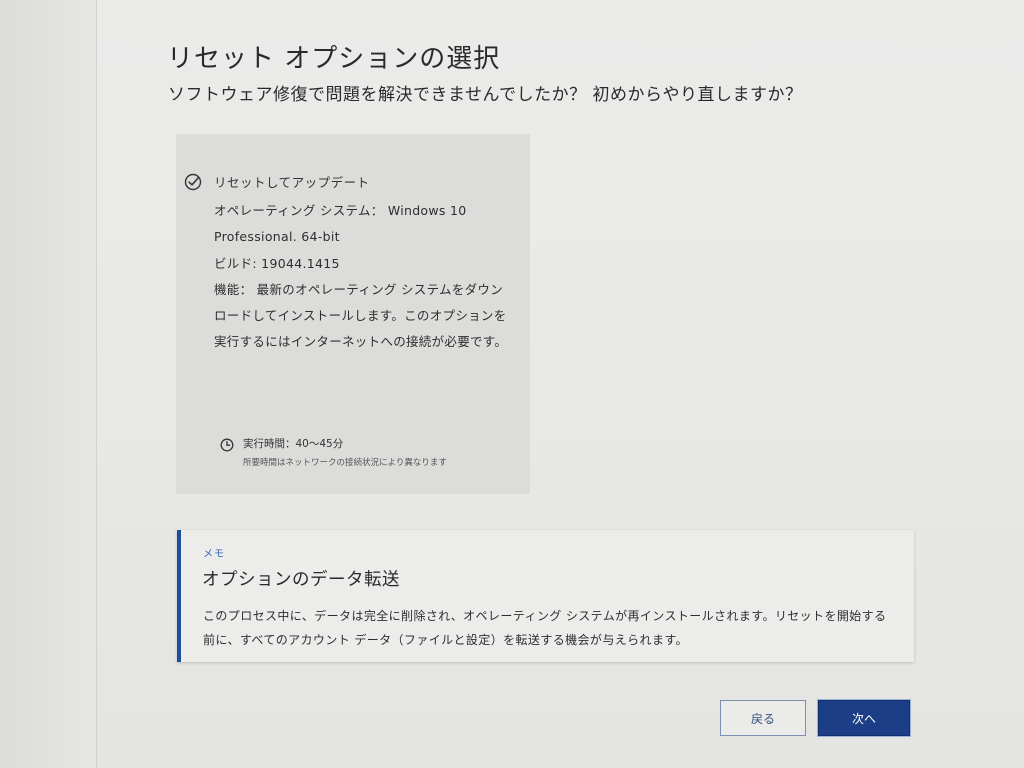 This screenshot has height=768, width=1024. I want to click on page-title: リセット オプションの選択, so click(334, 59).